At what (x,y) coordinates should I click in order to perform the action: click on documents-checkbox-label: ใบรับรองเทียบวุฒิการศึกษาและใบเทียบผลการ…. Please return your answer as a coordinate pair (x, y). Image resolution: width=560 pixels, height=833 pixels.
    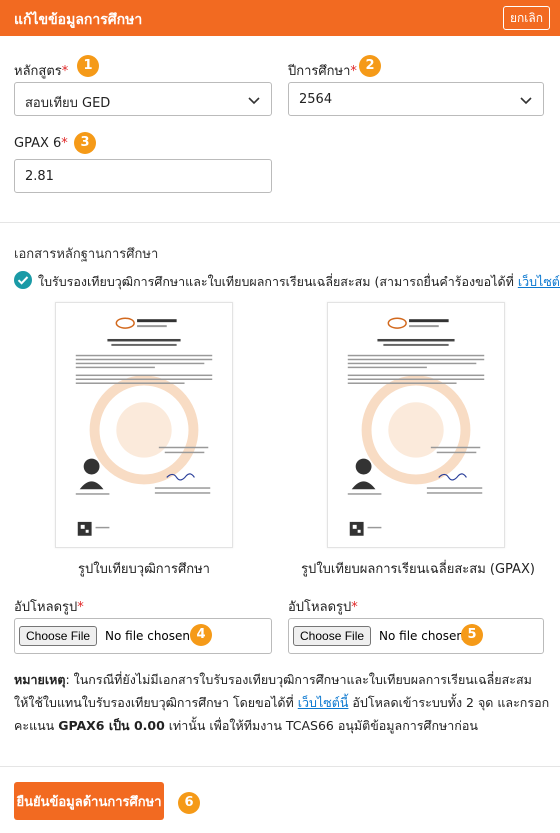
    Looking at the image, I should click on (299, 282).